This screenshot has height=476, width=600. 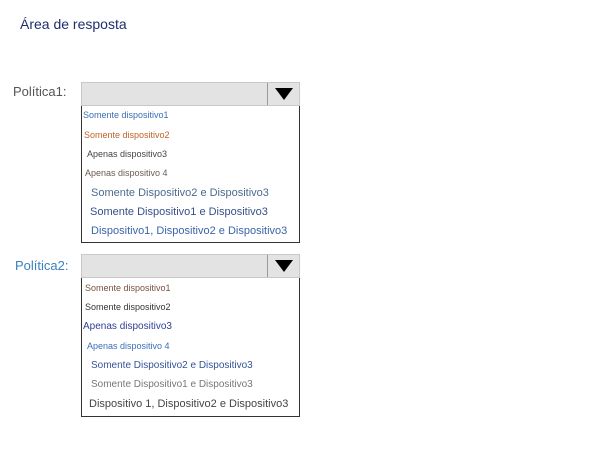 What do you see at coordinates (190, 94) in the screenshot?
I see `policy1-select` at bounding box center [190, 94].